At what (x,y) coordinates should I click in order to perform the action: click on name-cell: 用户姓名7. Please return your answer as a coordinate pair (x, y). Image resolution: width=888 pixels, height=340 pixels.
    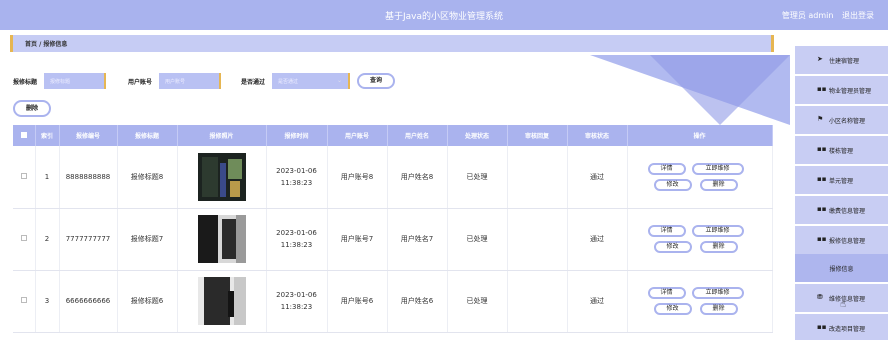
    Looking at the image, I should click on (417, 239).